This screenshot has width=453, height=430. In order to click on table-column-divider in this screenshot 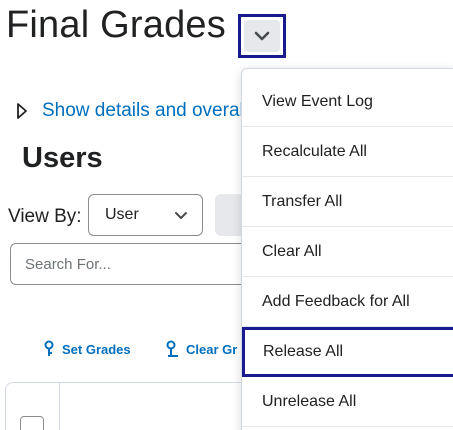, I will do `click(59, 406)`.